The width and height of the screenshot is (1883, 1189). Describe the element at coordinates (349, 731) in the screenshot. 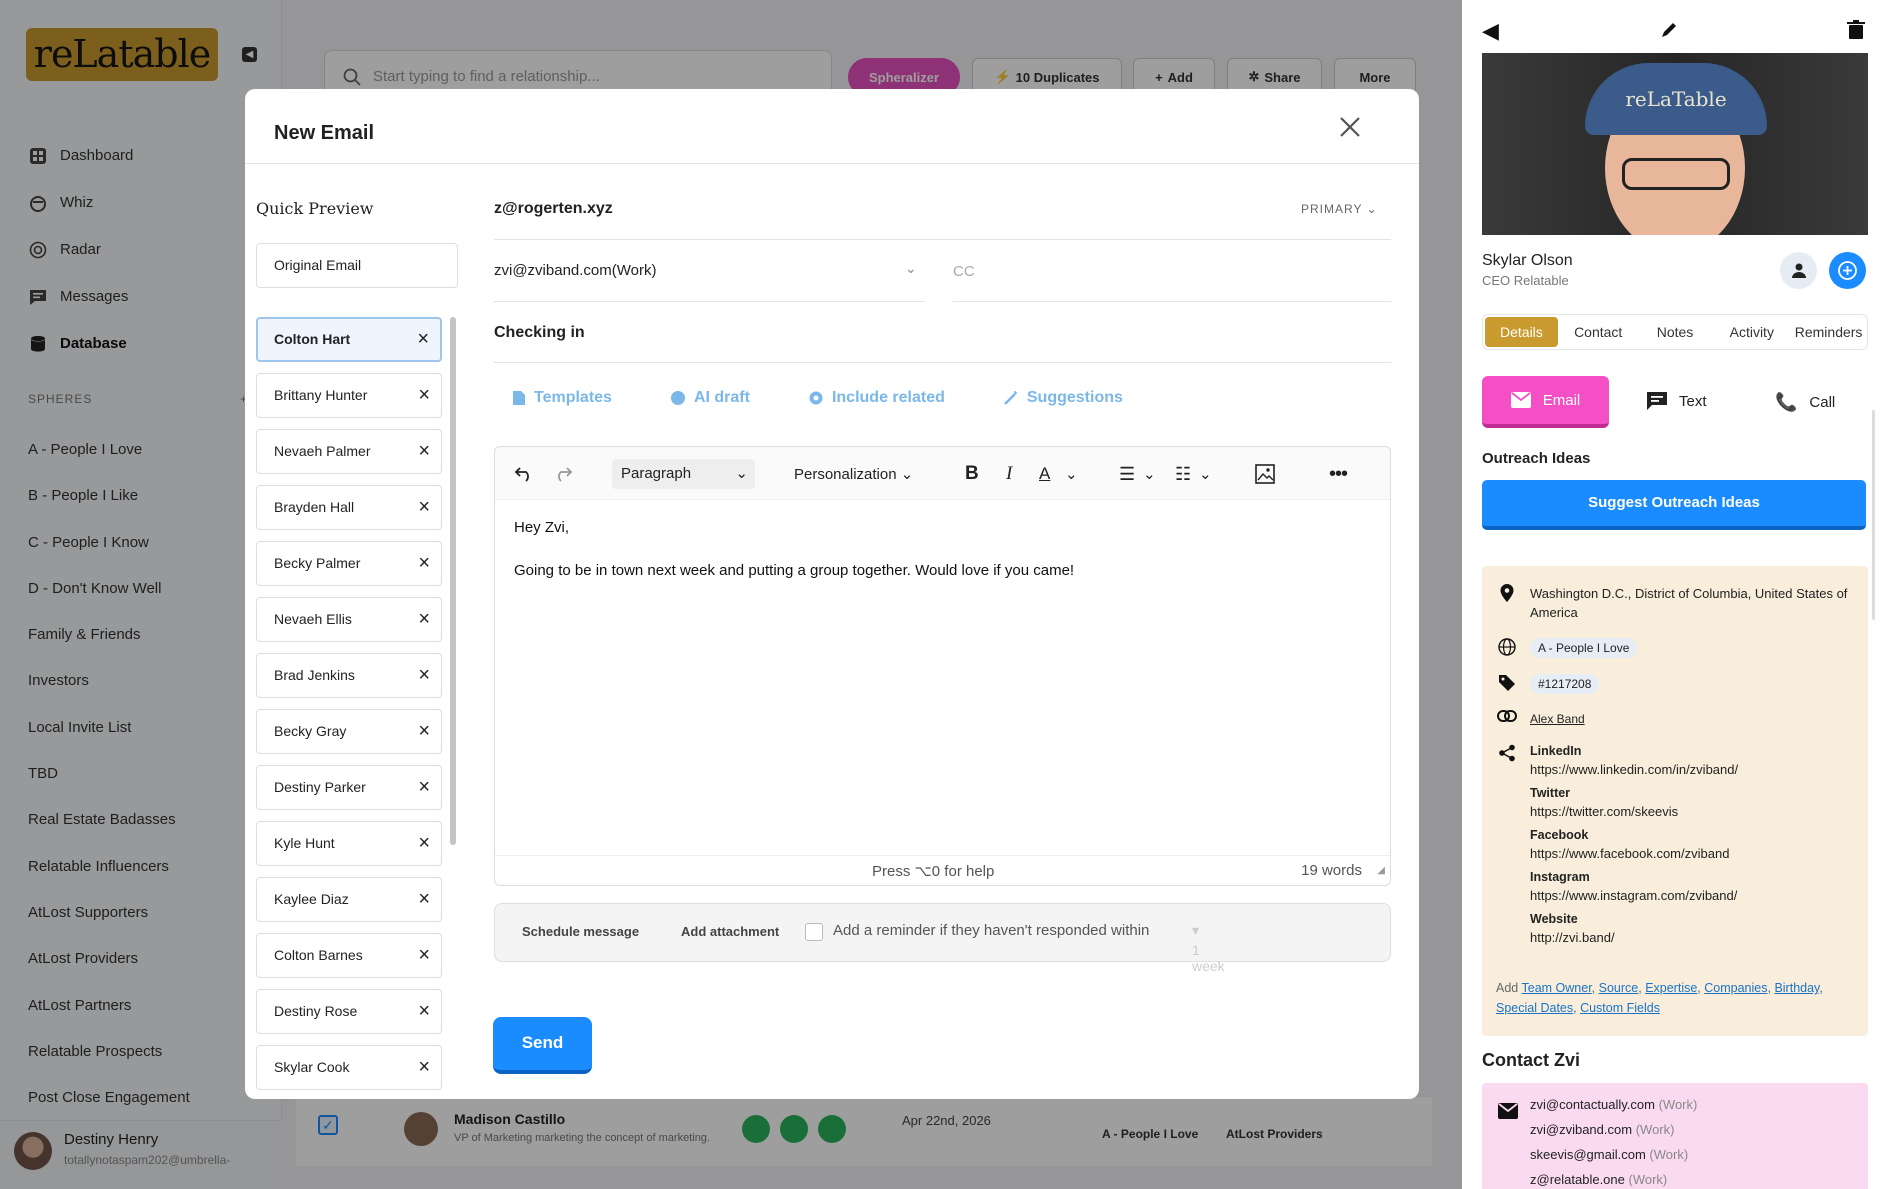

I see `recipient-card: Becky Gray ×` at that location.